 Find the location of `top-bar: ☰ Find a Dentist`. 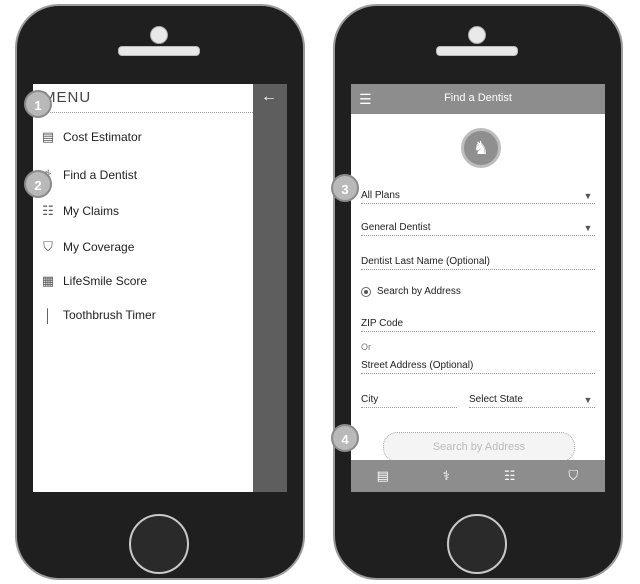

top-bar: ☰ Find a Dentist is located at coordinates (478, 99).